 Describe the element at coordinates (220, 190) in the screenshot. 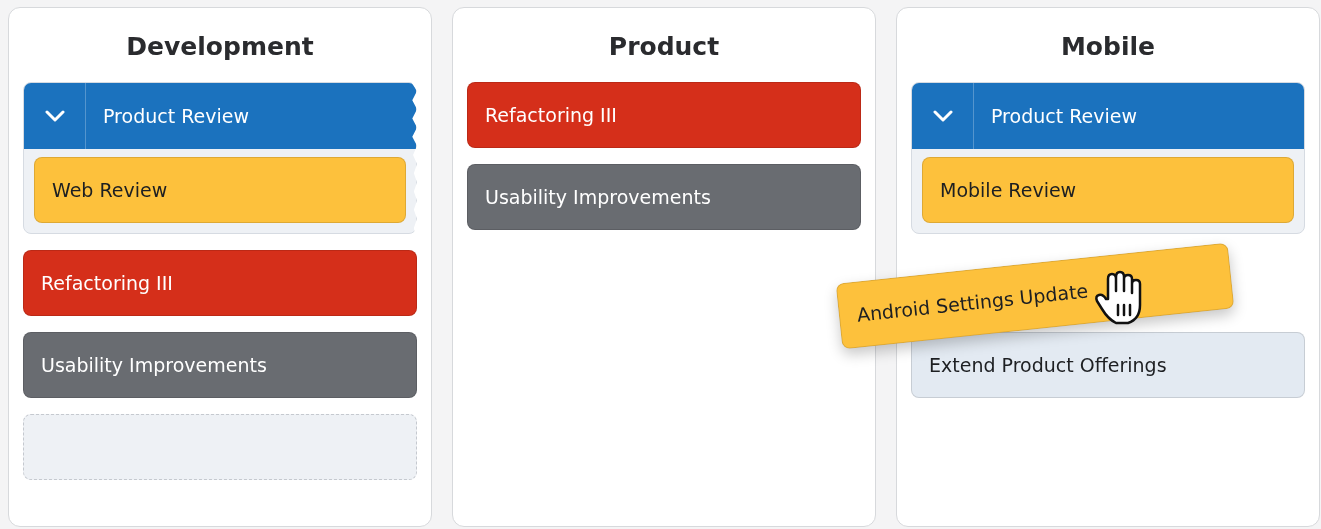

I see `task-card: Web Review` at that location.